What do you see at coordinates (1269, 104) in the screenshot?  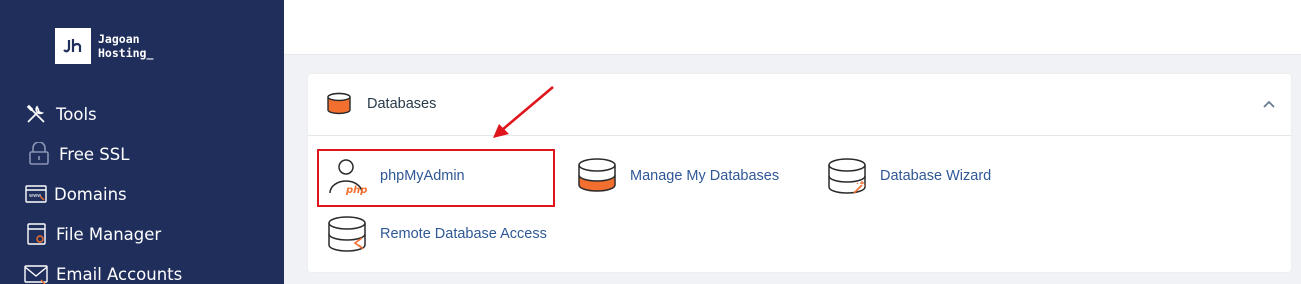 I see `chevron-up-icon` at bounding box center [1269, 104].